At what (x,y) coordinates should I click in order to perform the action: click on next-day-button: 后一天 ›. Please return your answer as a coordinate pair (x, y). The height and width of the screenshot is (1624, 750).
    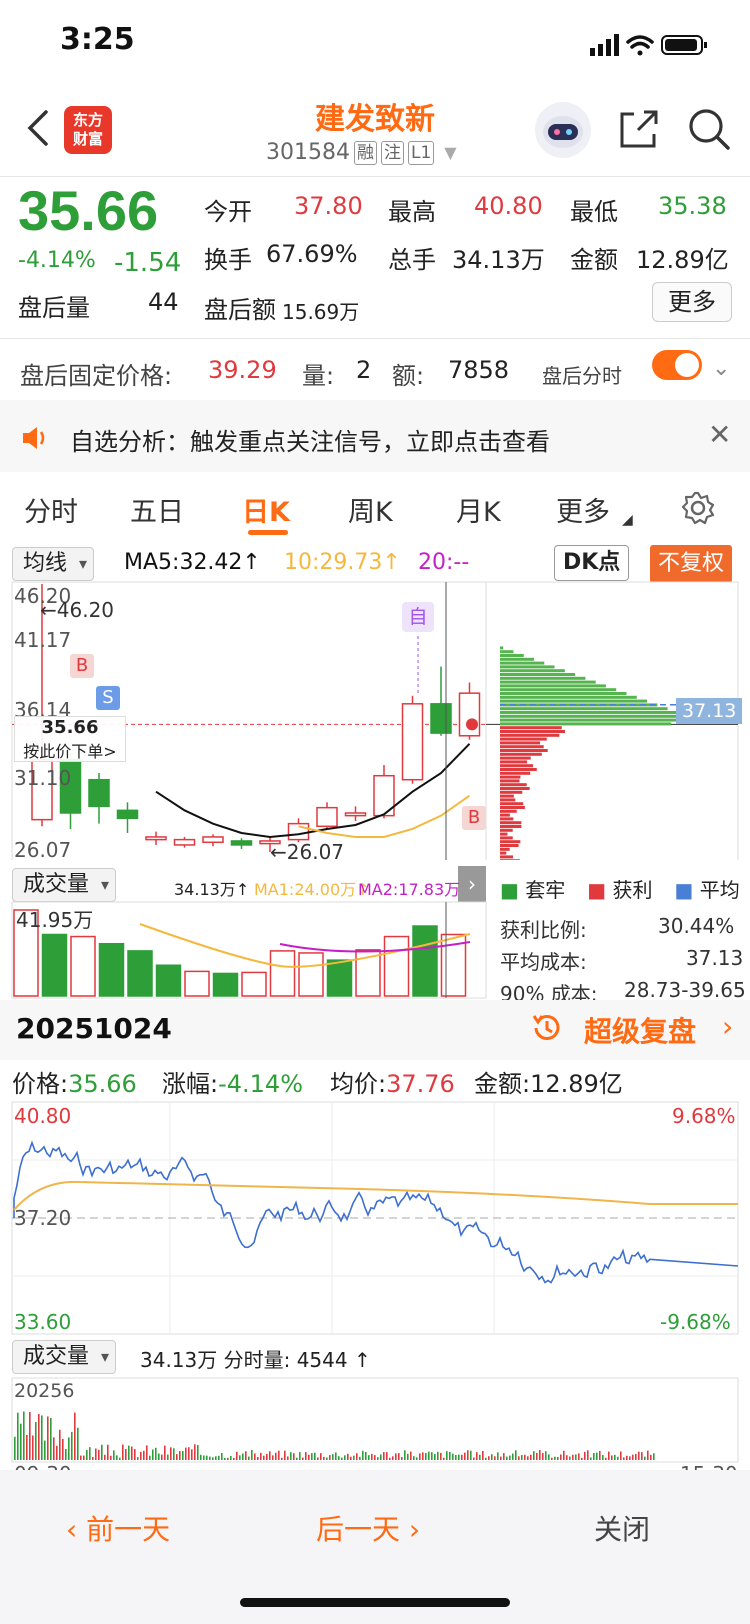
    Looking at the image, I should click on (368, 1528).